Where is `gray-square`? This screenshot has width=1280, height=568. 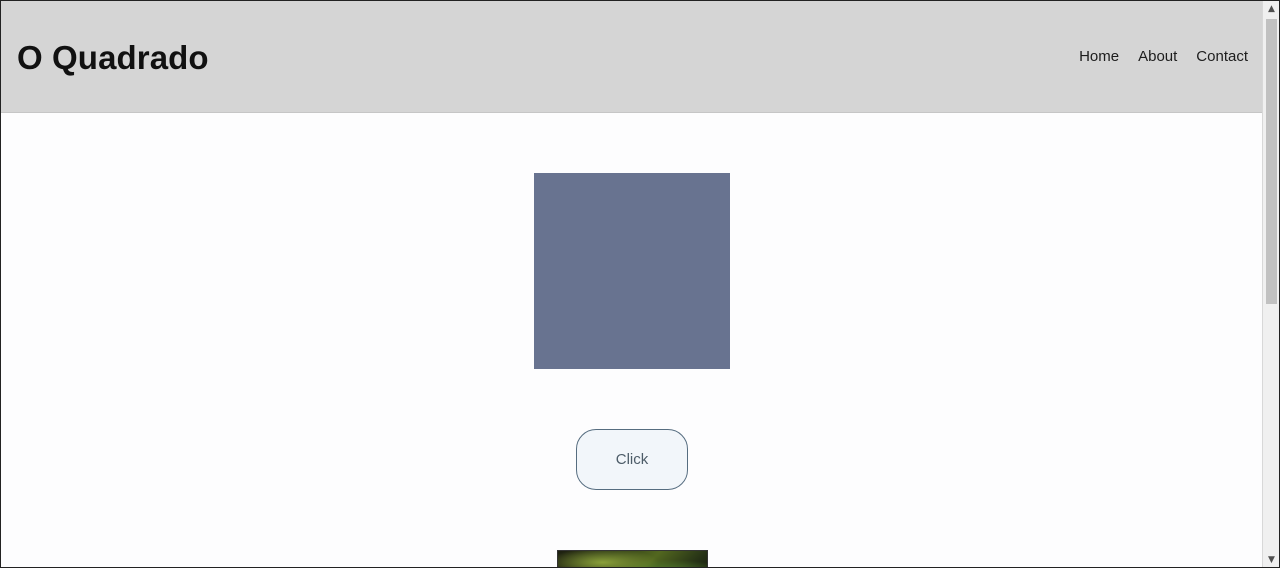
gray-square is located at coordinates (632, 271).